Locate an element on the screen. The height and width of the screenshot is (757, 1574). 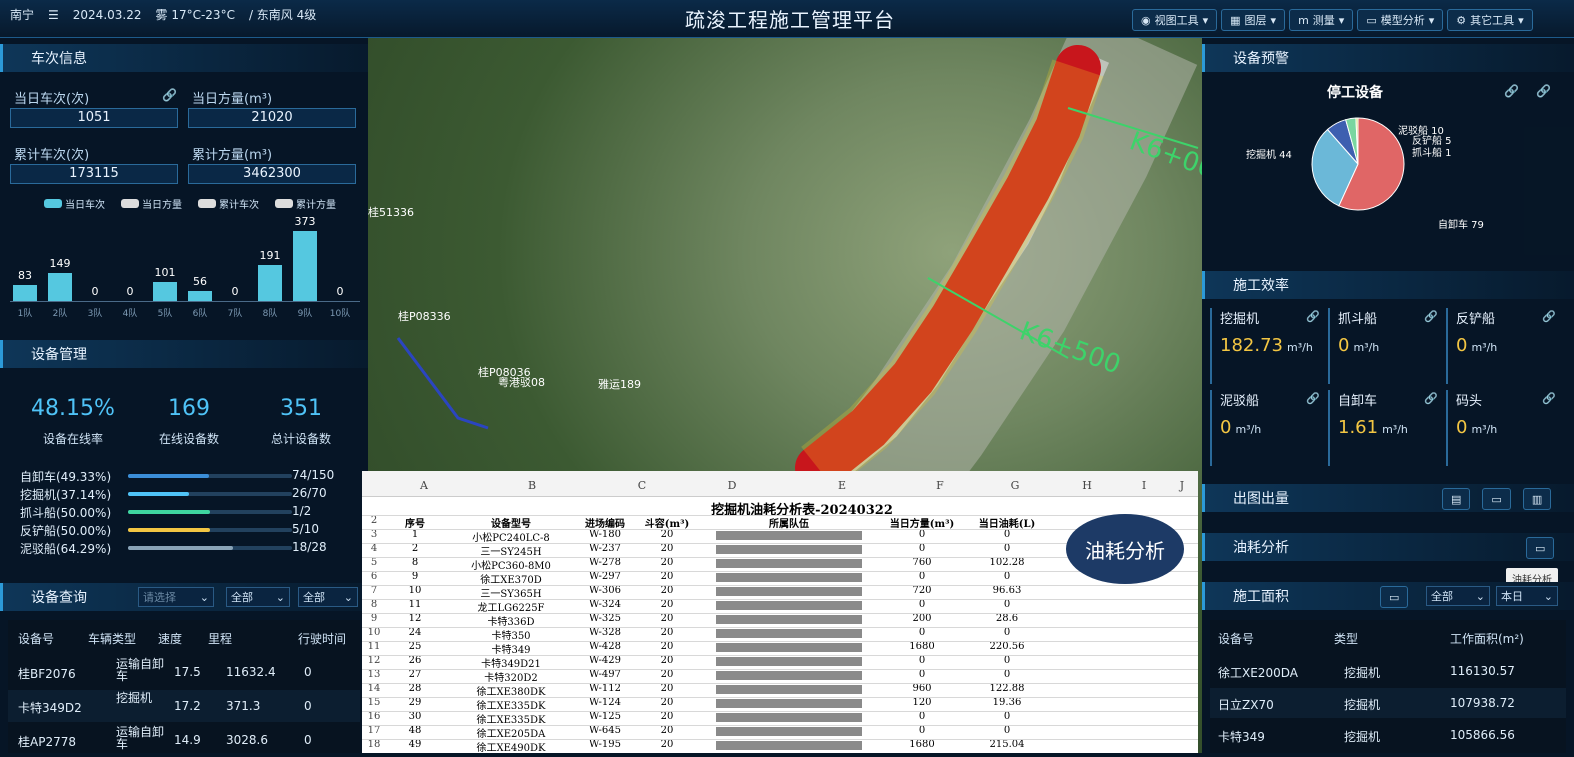
row-number: 8 is located at coordinates (374, 604).